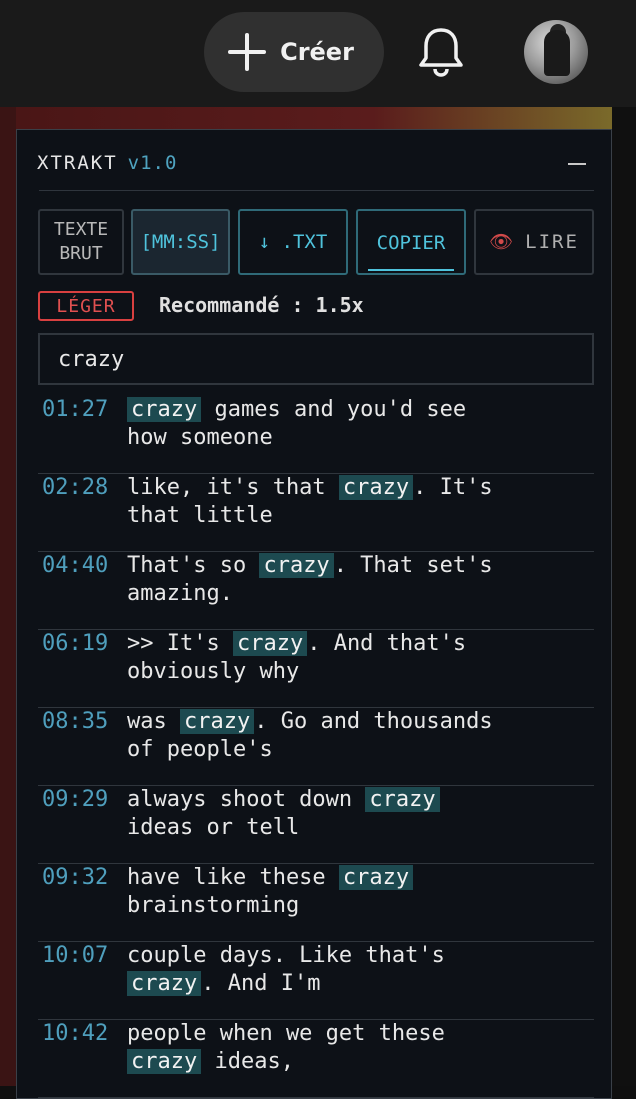 This screenshot has width=636, height=1099. I want to click on result-timestamp: 06:19, so click(75, 644).